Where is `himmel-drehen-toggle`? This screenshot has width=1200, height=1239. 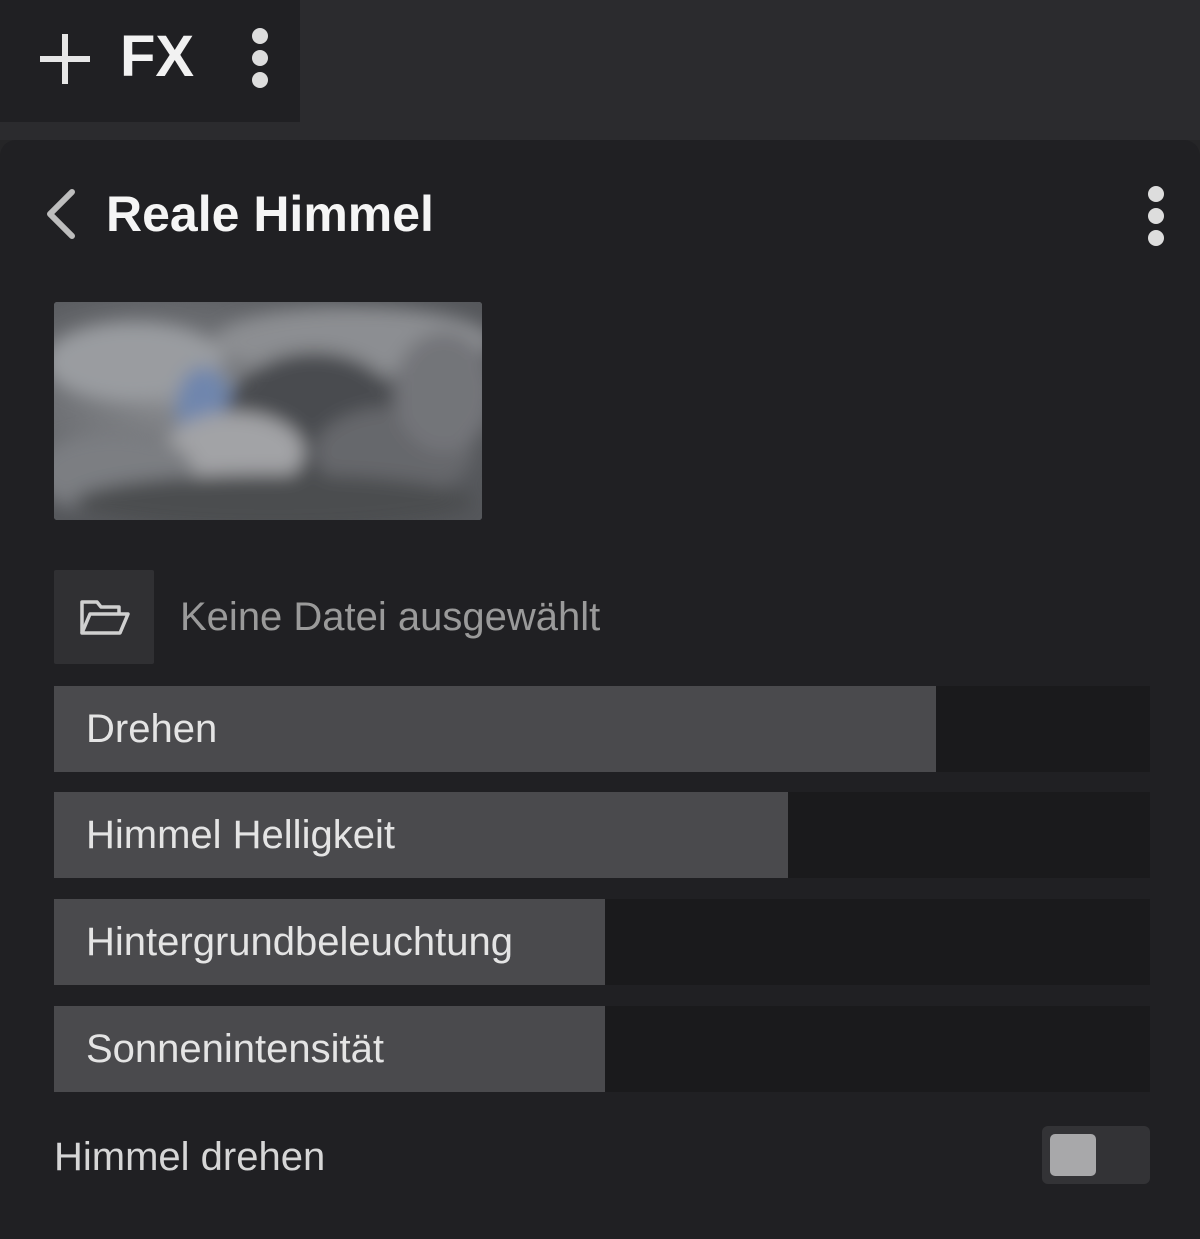
himmel-drehen-toggle is located at coordinates (1096, 1155).